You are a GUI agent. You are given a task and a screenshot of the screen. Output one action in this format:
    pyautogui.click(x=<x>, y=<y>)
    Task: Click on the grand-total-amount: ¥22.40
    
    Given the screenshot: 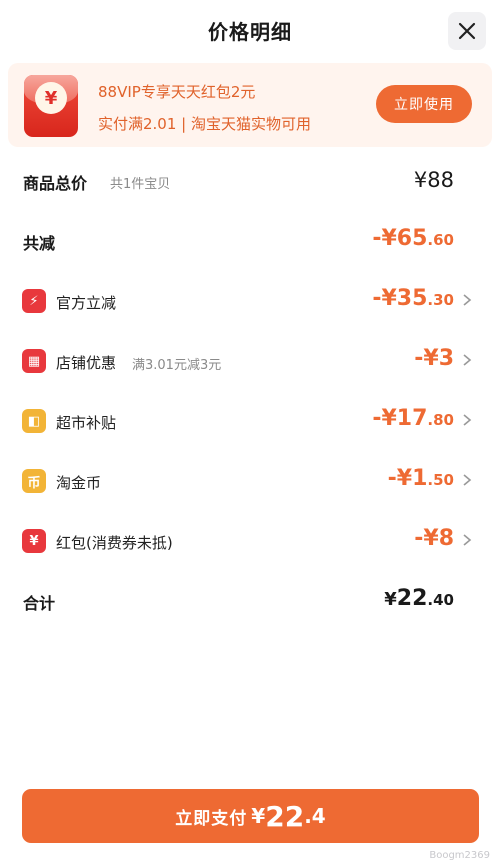 What is the action you would take?
    pyautogui.click(x=419, y=598)
    